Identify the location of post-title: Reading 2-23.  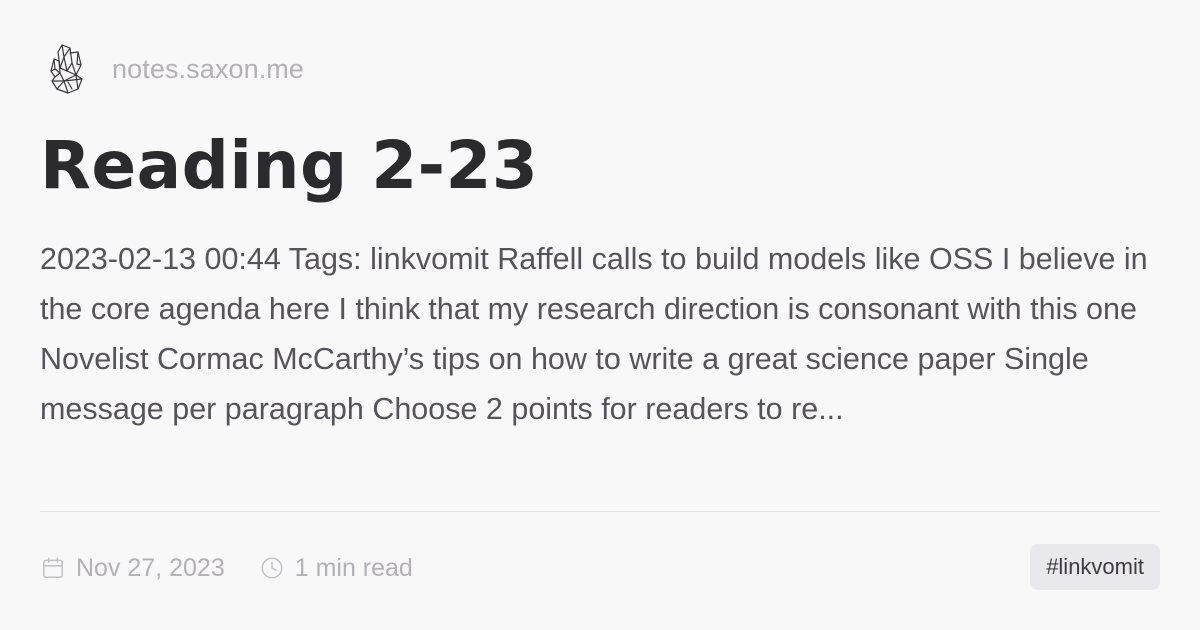
(289, 166).